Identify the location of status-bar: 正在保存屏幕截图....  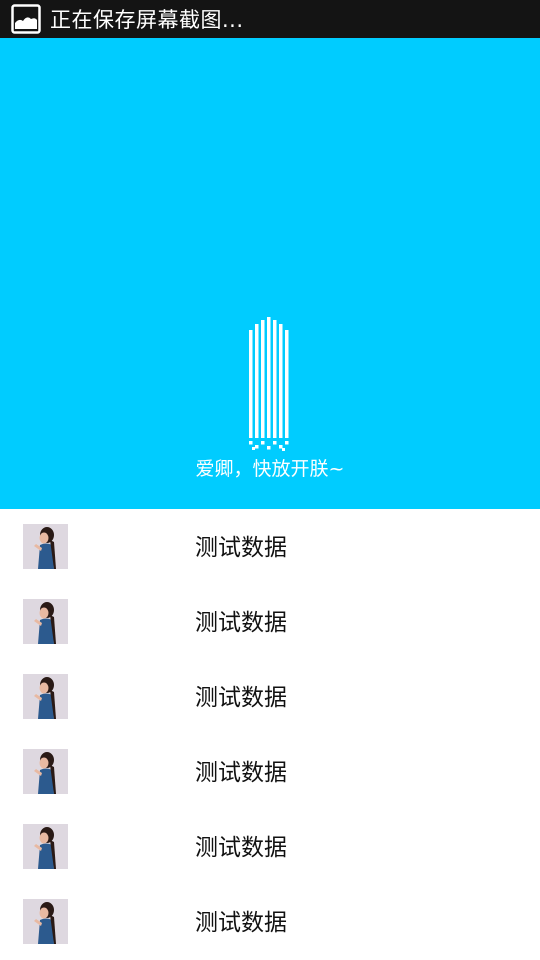
(270, 19).